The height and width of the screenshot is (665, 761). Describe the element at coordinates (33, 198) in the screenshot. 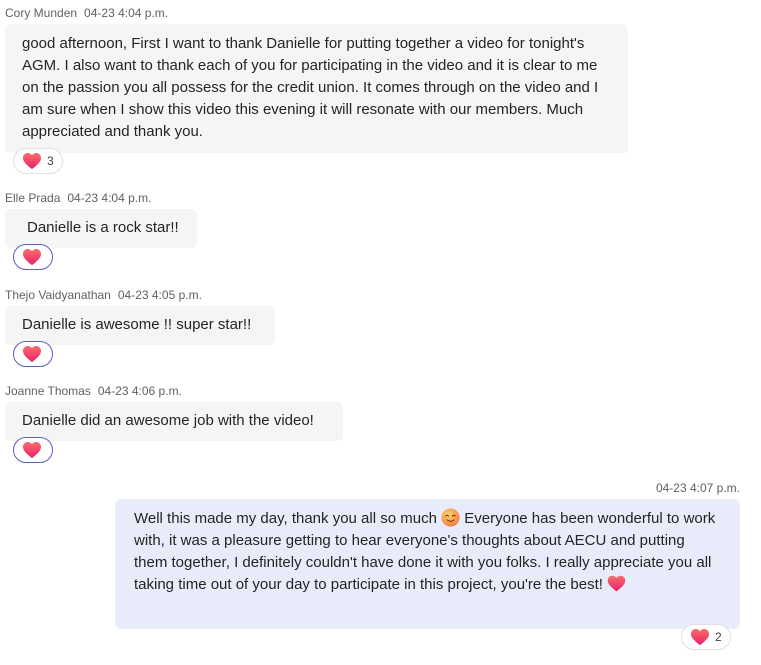

I see `author-name: Elle Prada` at that location.